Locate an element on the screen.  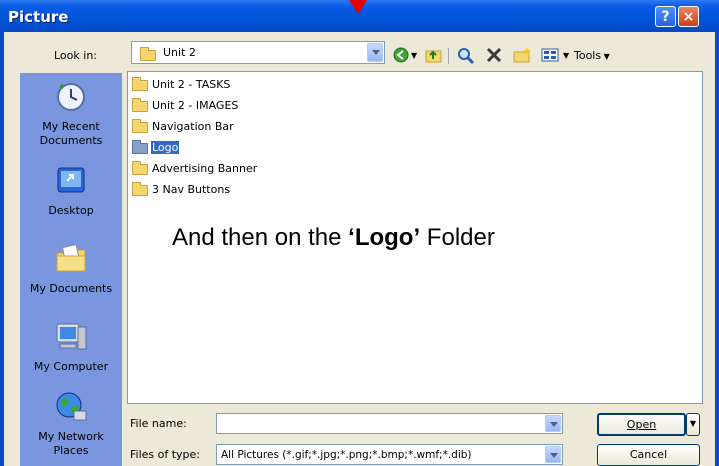
network-places-icon is located at coordinates (71, 406).